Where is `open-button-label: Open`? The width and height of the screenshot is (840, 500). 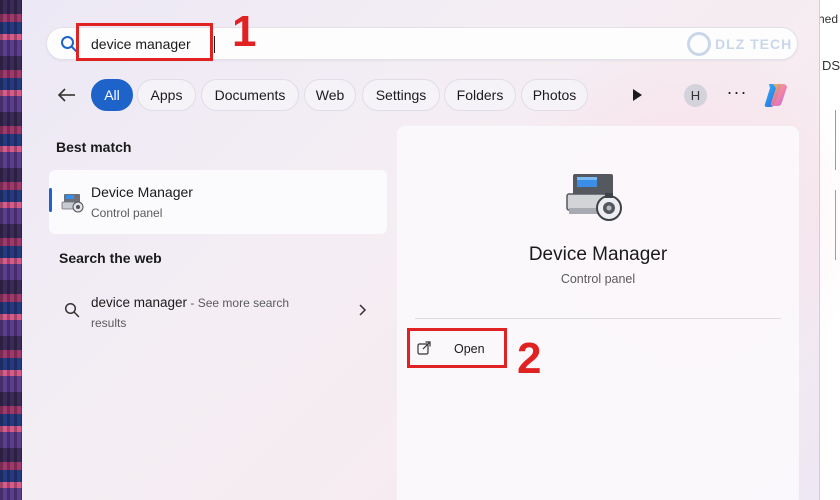
open-button-label: Open is located at coordinates (469, 349).